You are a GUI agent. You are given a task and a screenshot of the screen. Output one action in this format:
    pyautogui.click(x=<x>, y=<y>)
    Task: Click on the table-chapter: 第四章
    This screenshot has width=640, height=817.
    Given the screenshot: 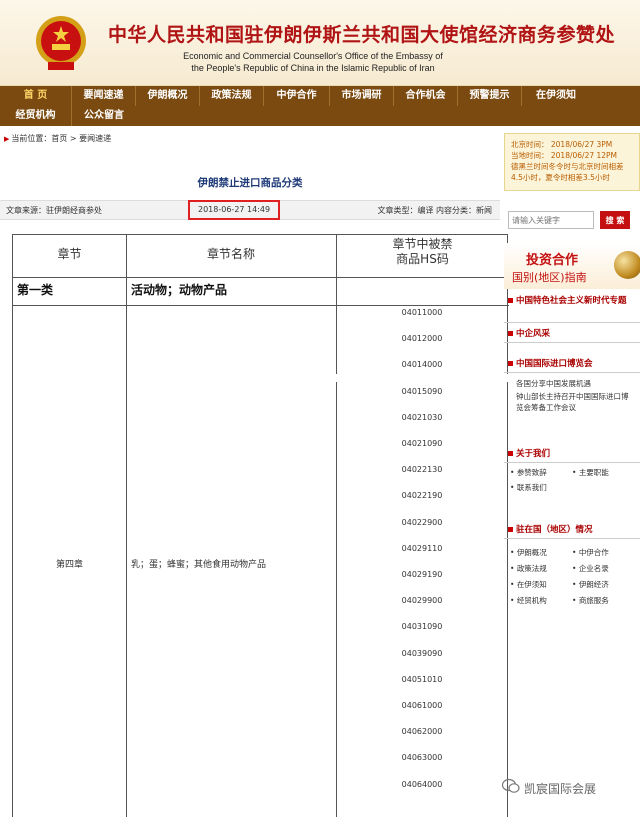 What is the action you would take?
    pyautogui.click(x=69, y=565)
    